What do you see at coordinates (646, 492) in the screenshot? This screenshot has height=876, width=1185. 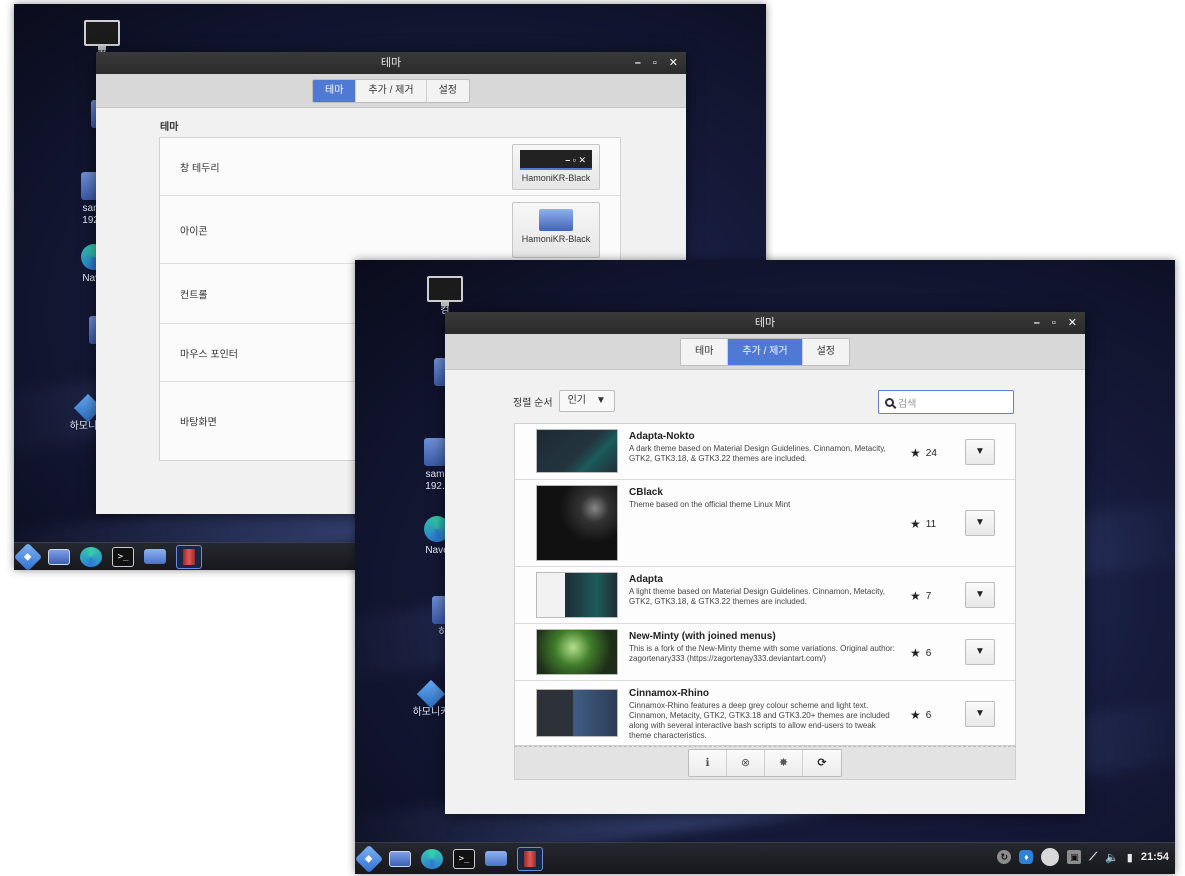 I see `theme-name: CBlack` at bounding box center [646, 492].